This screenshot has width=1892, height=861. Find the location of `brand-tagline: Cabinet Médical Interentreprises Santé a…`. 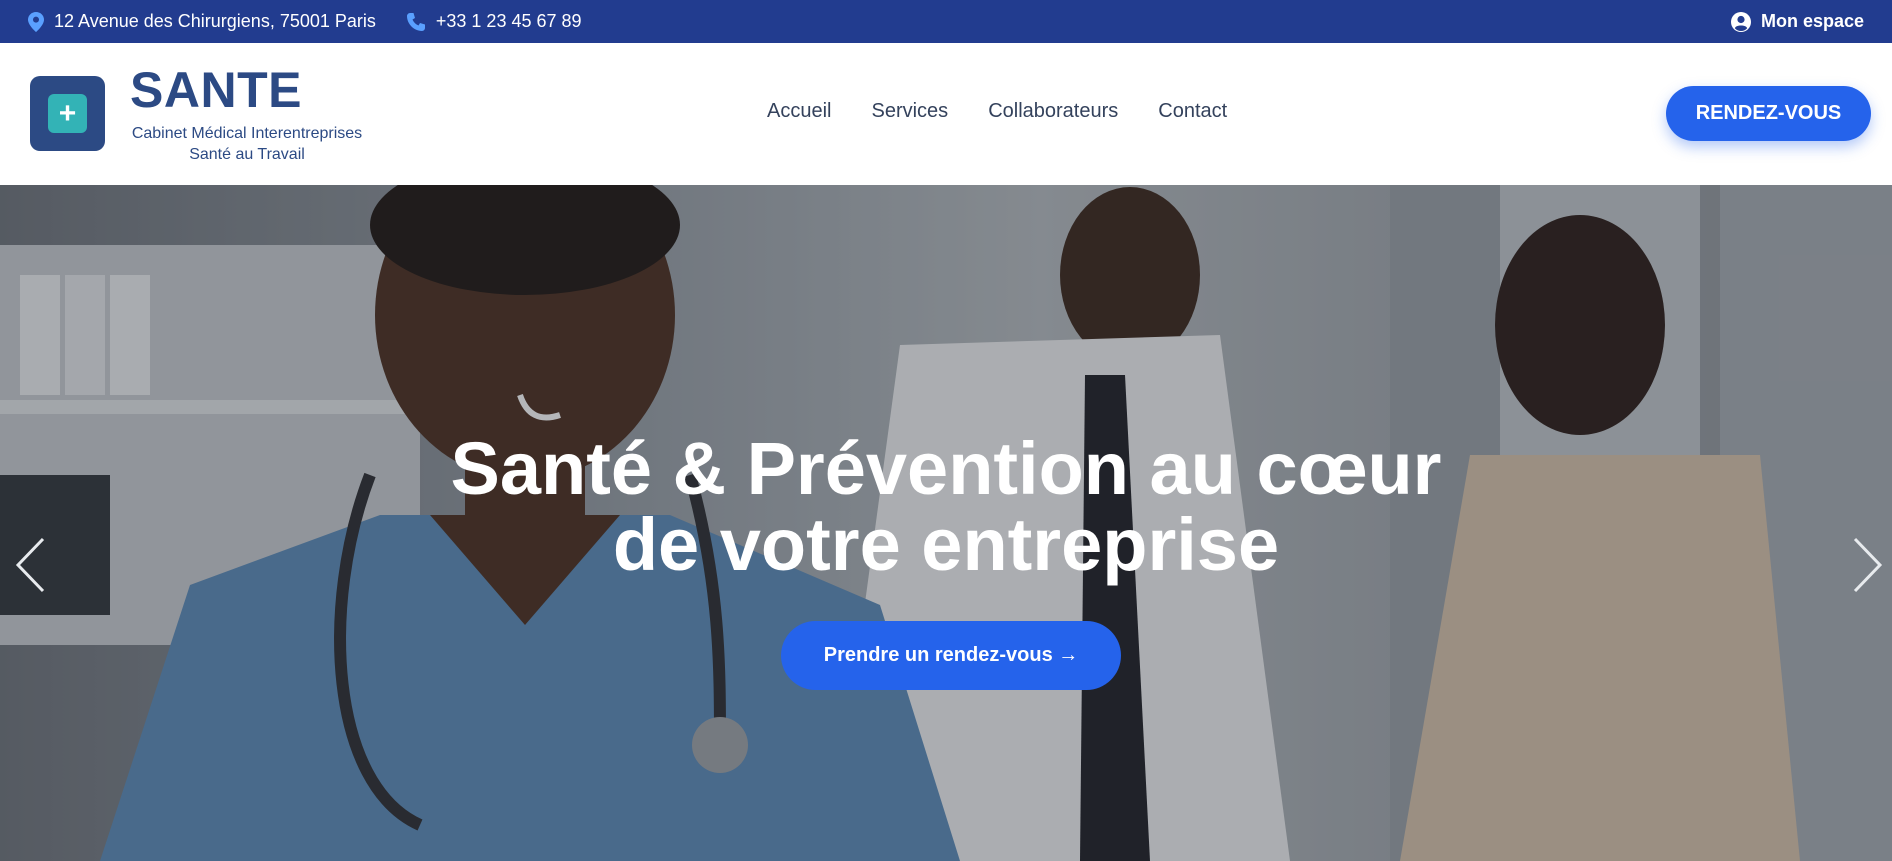

brand-tagline: Cabinet Médical Interentreprises Santé a… is located at coordinates (247, 144).